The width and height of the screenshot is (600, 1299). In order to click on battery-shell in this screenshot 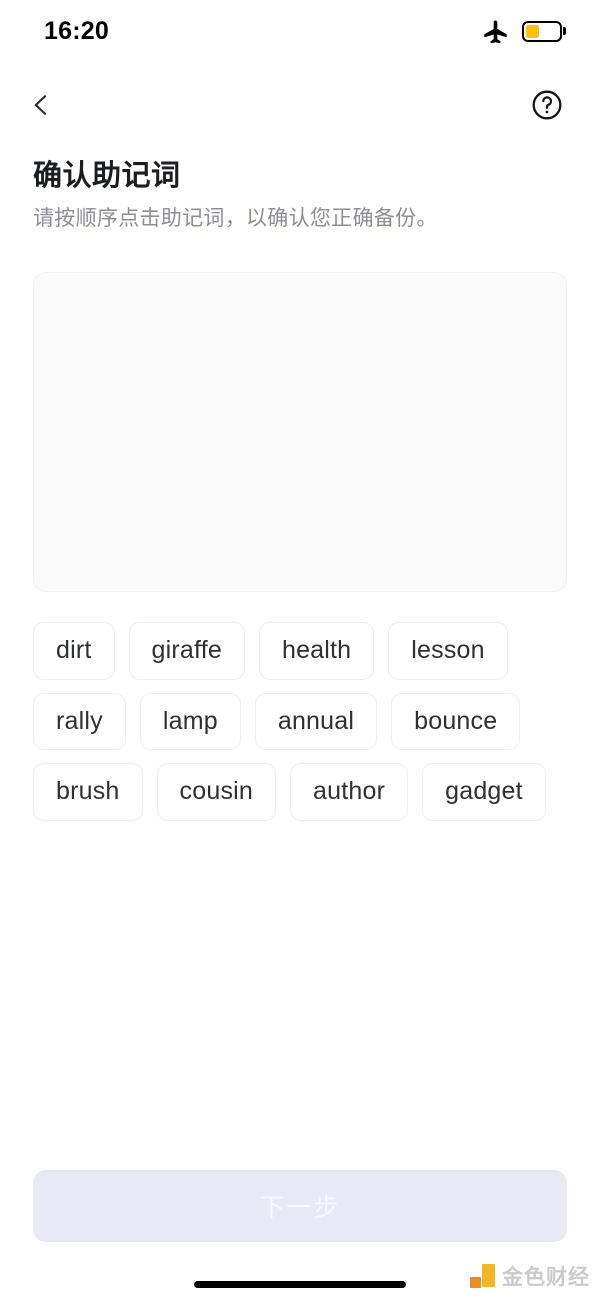, I will do `click(542, 31)`.